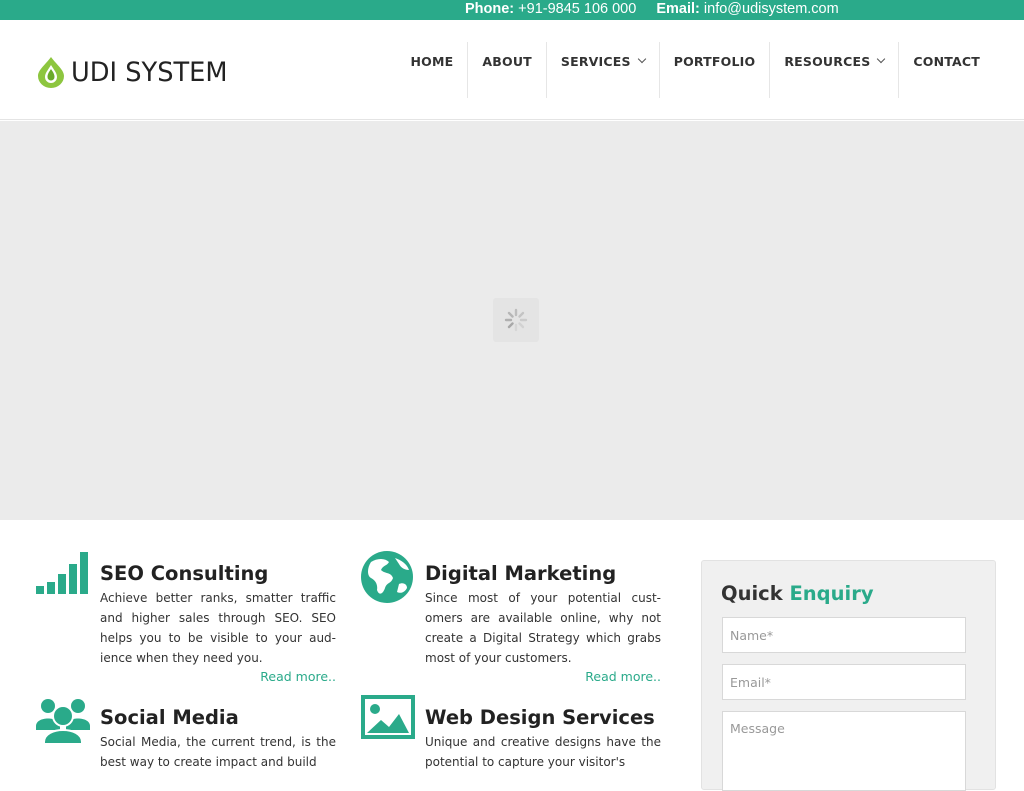  Describe the element at coordinates (521, 573) in the screenshot. I see `service-title: Digital Marketing` at that location.